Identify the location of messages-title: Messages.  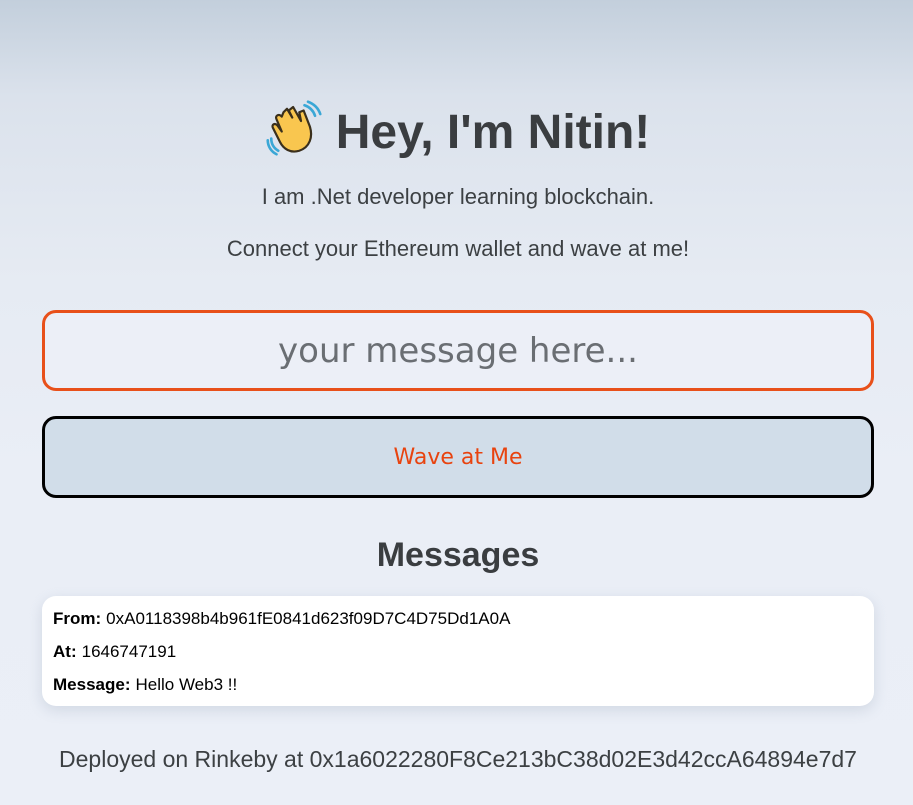
(458, 555).